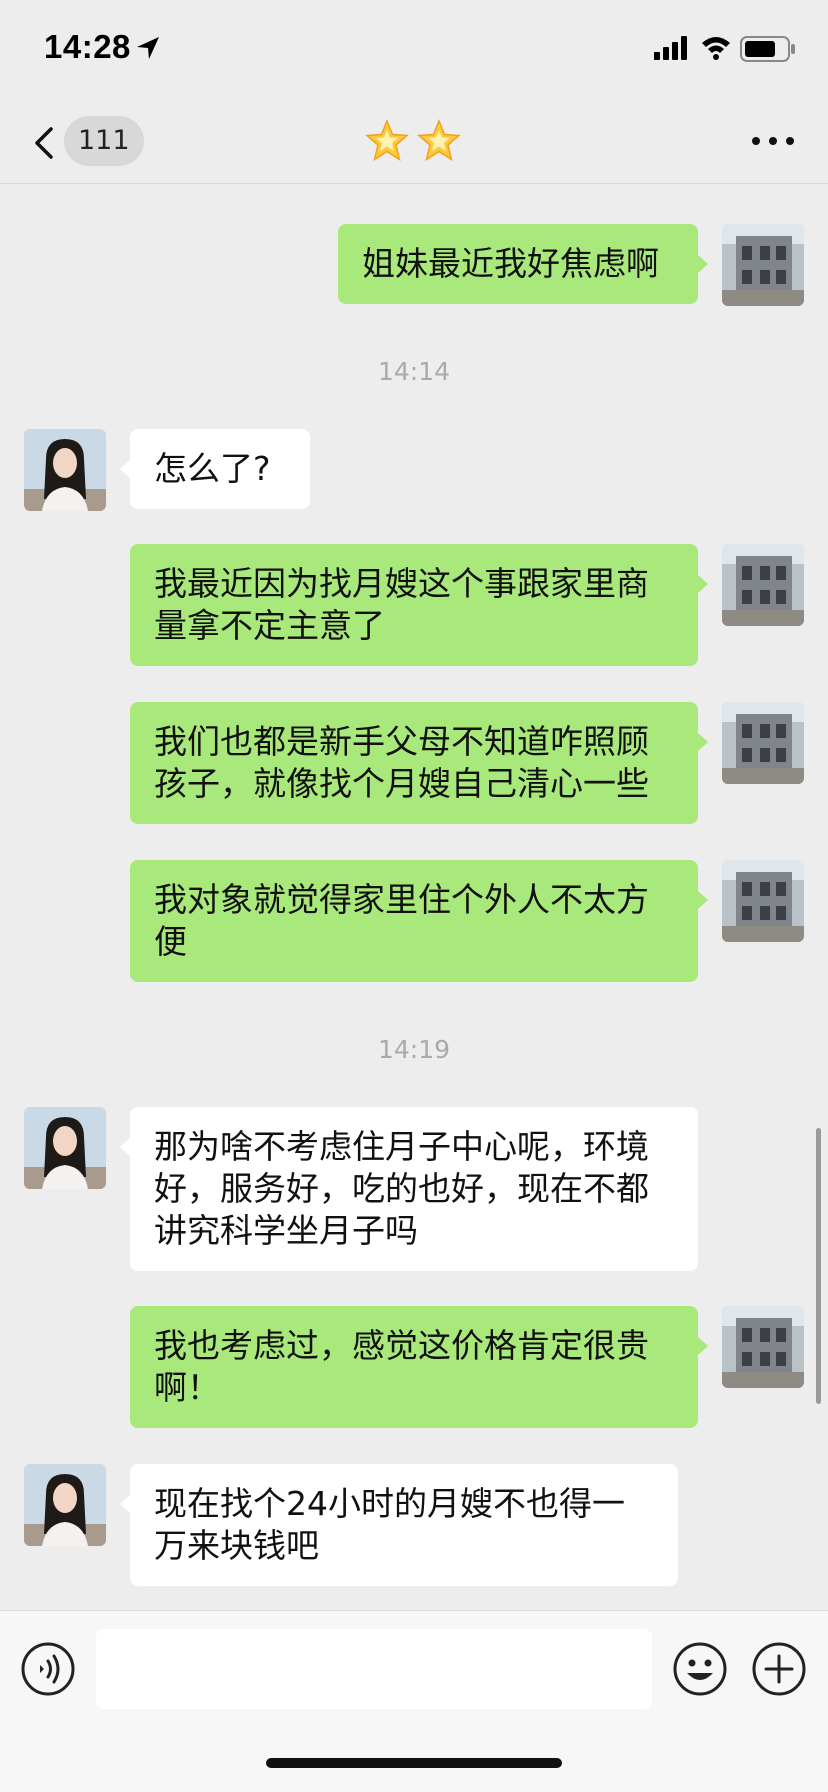 This screenshot has width=828, height=1792. What do you see at coordinates (374, 1669) in the screenshot?
I see `message-input` at bounding box center [374, 1669].